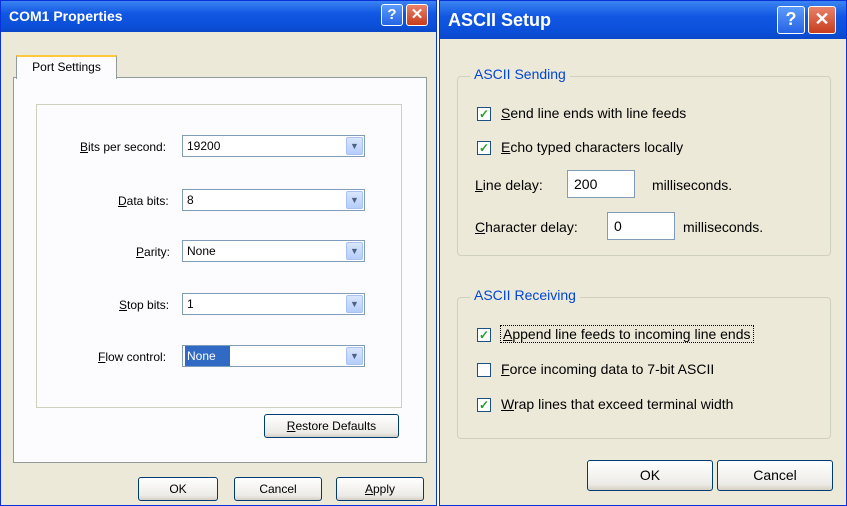  Describe the element at coordinates (520, 74) in the screenshot. I see `ascii-sending-label: ASCII Sending` at that location.